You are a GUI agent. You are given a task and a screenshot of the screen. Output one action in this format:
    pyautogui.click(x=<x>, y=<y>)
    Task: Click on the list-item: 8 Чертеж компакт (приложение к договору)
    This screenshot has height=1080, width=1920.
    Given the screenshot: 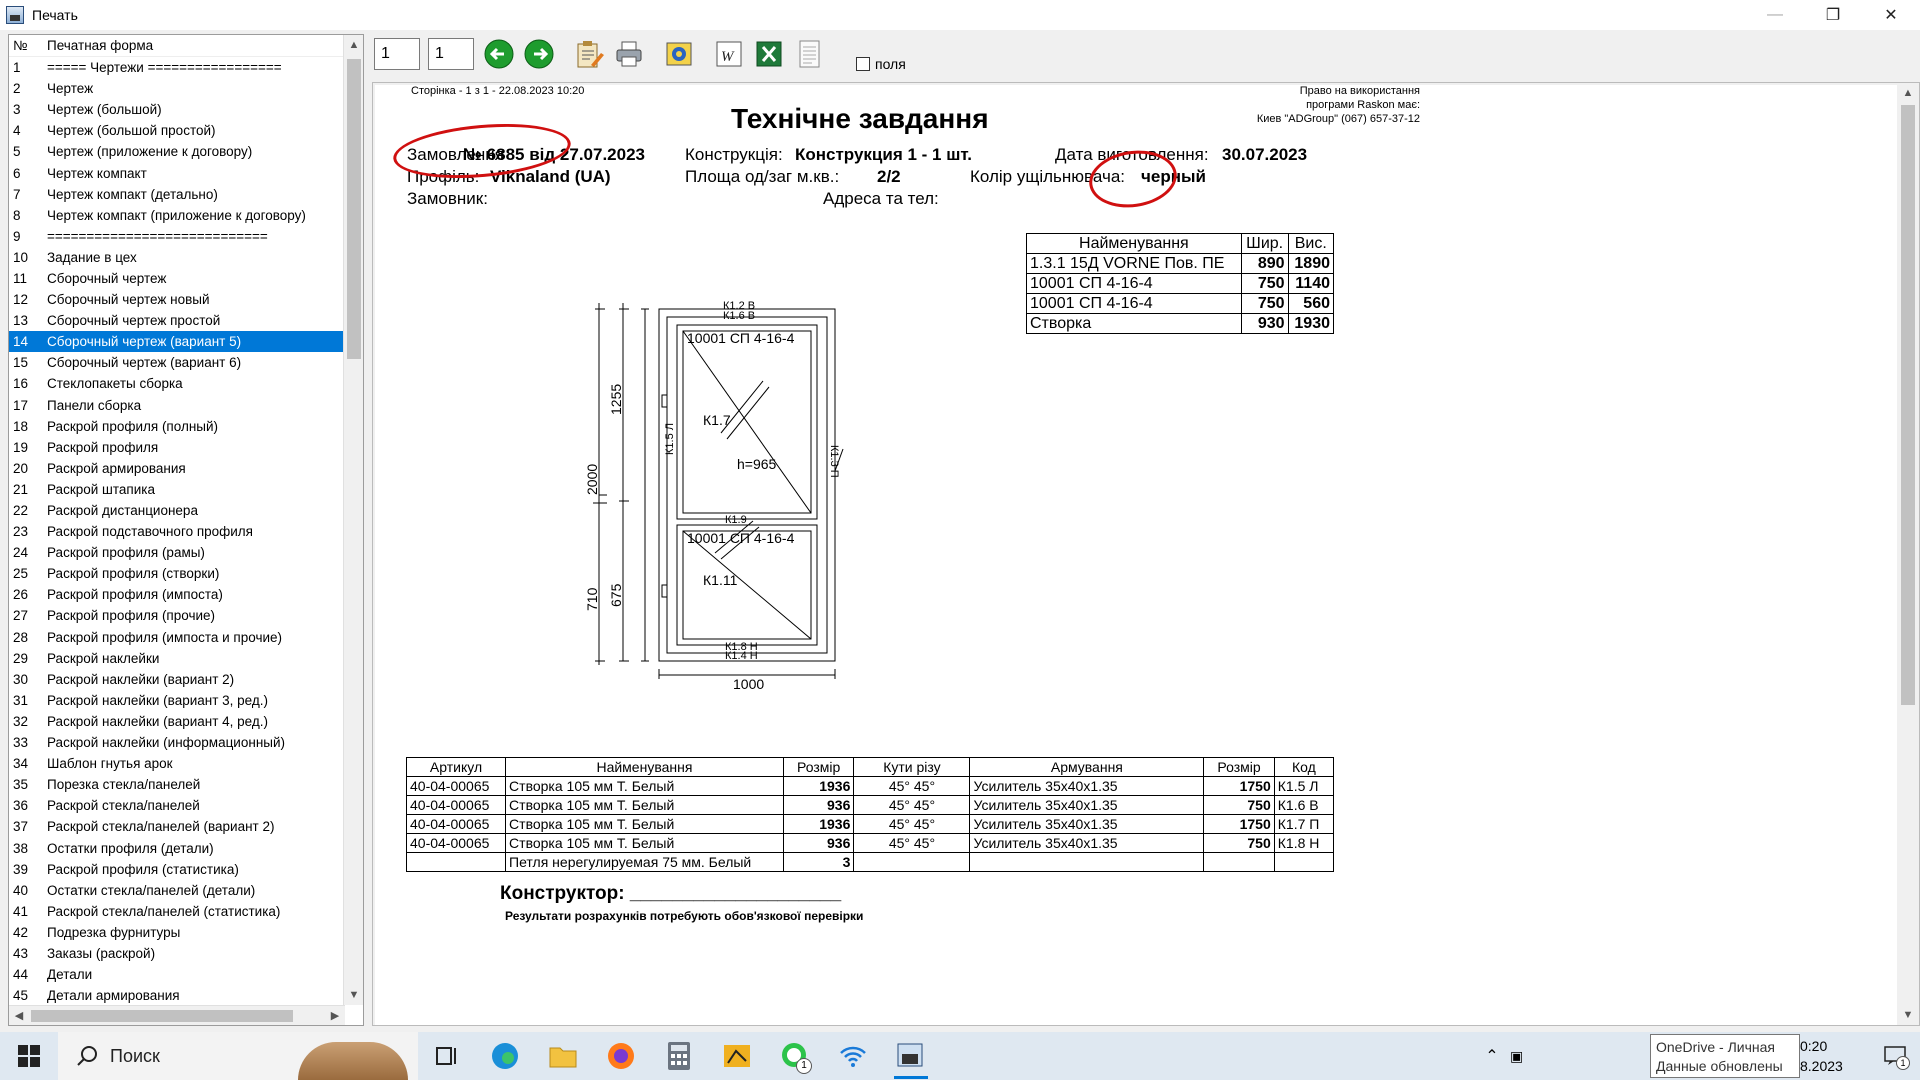 What is the action you would take?
    pyautogui.click(x=186, y=215)
    